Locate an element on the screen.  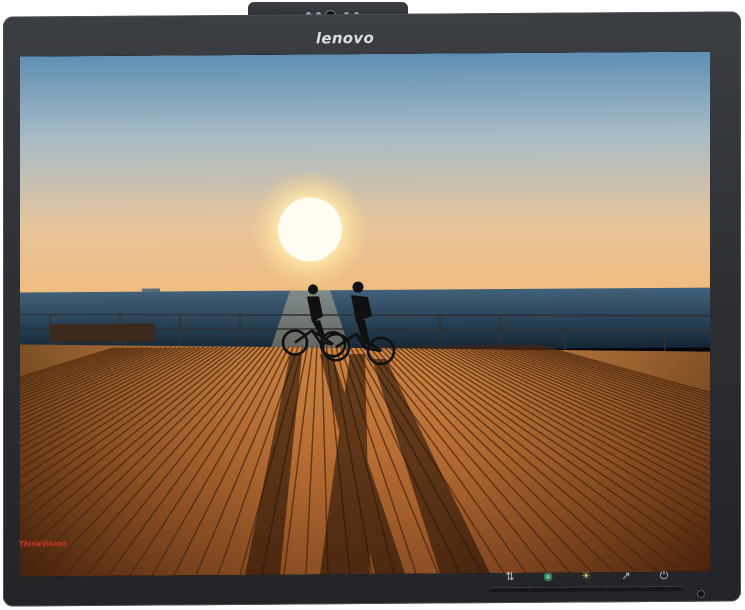
menu-button: ◉ is located at coordinates (548, 582).